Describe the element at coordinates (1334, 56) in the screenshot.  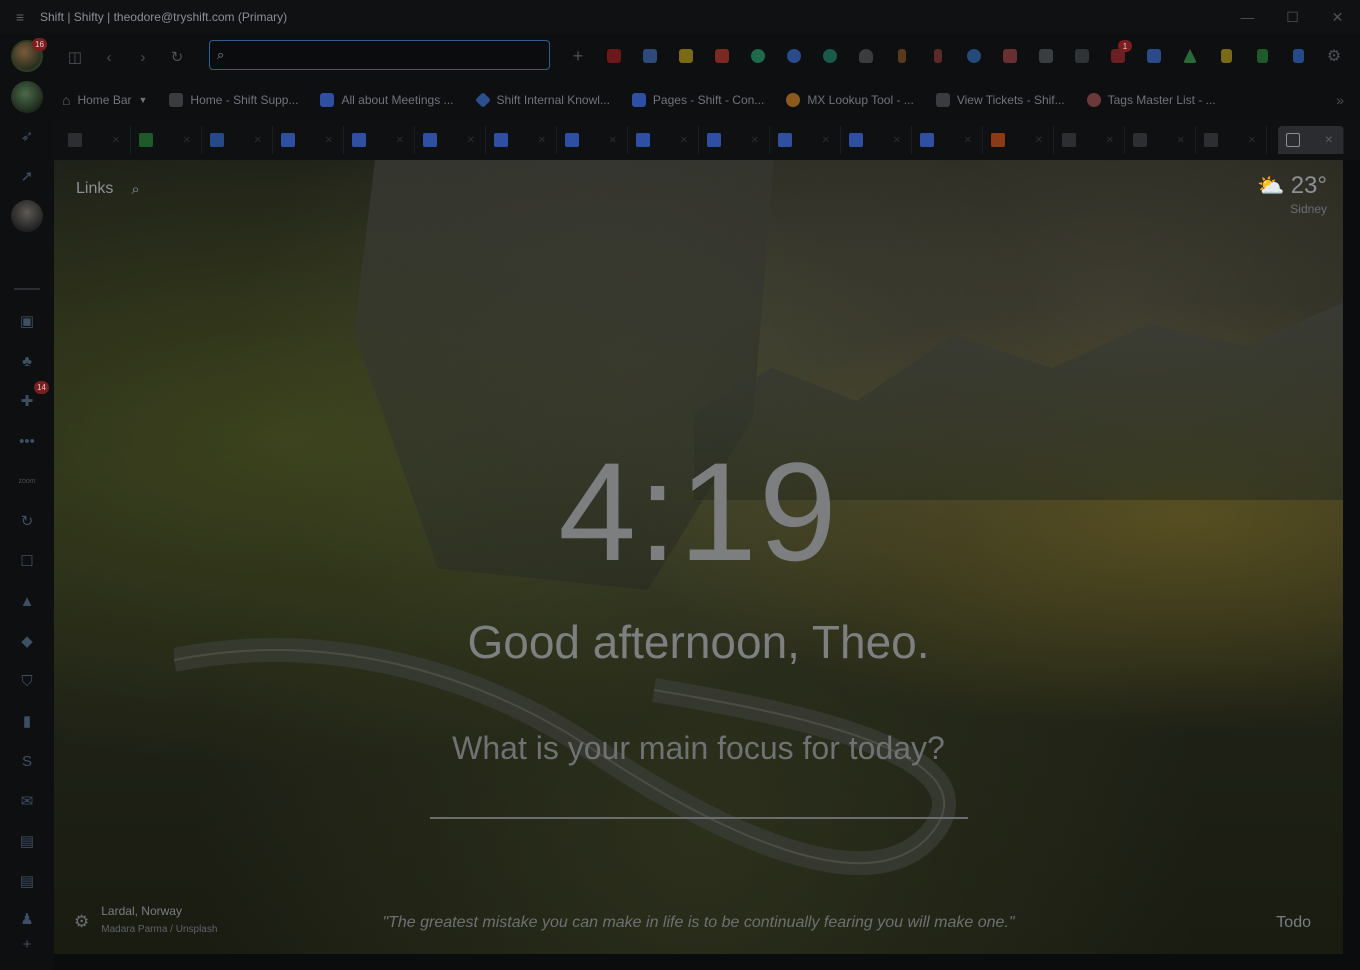
I see `settings-gear-icon: ⚙` at that location.